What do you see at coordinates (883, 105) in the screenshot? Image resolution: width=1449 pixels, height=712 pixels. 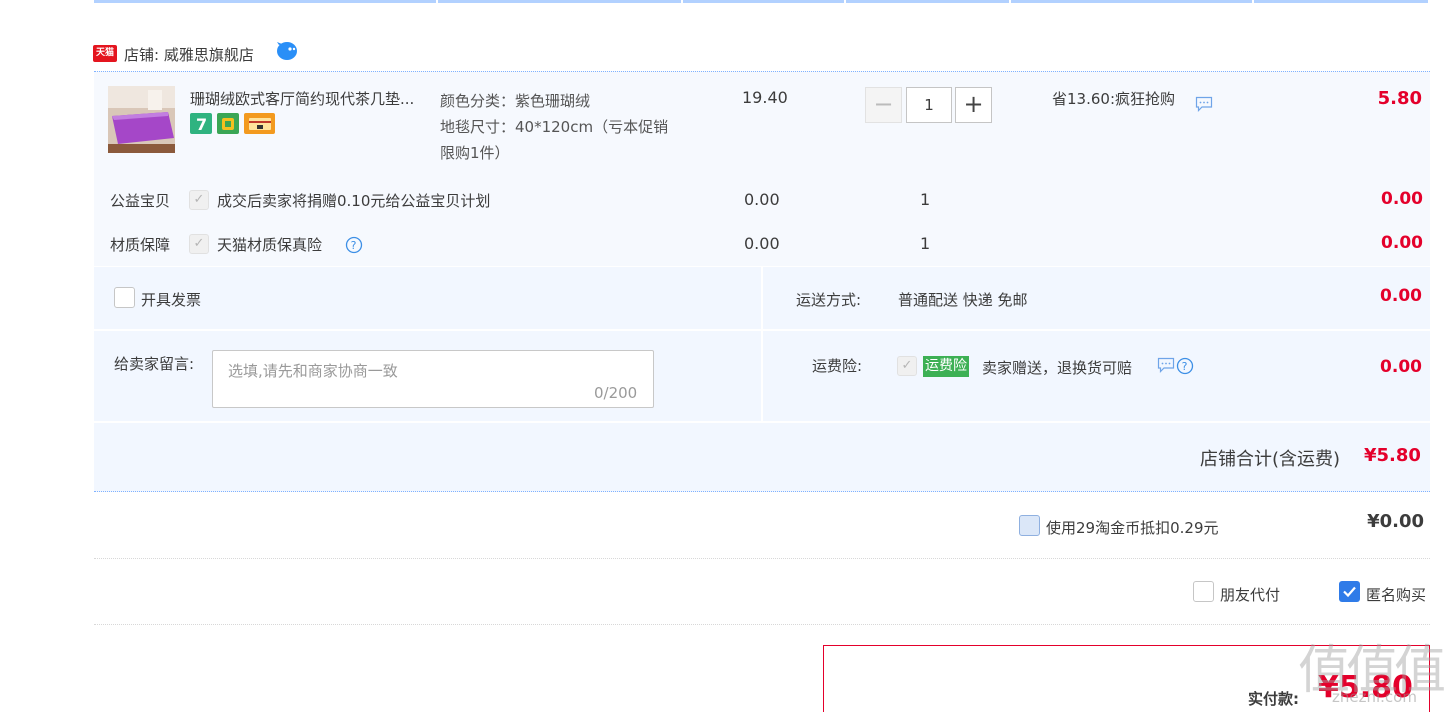 I see `quantity-decrease-button: −` at bounding box center [883, 105].